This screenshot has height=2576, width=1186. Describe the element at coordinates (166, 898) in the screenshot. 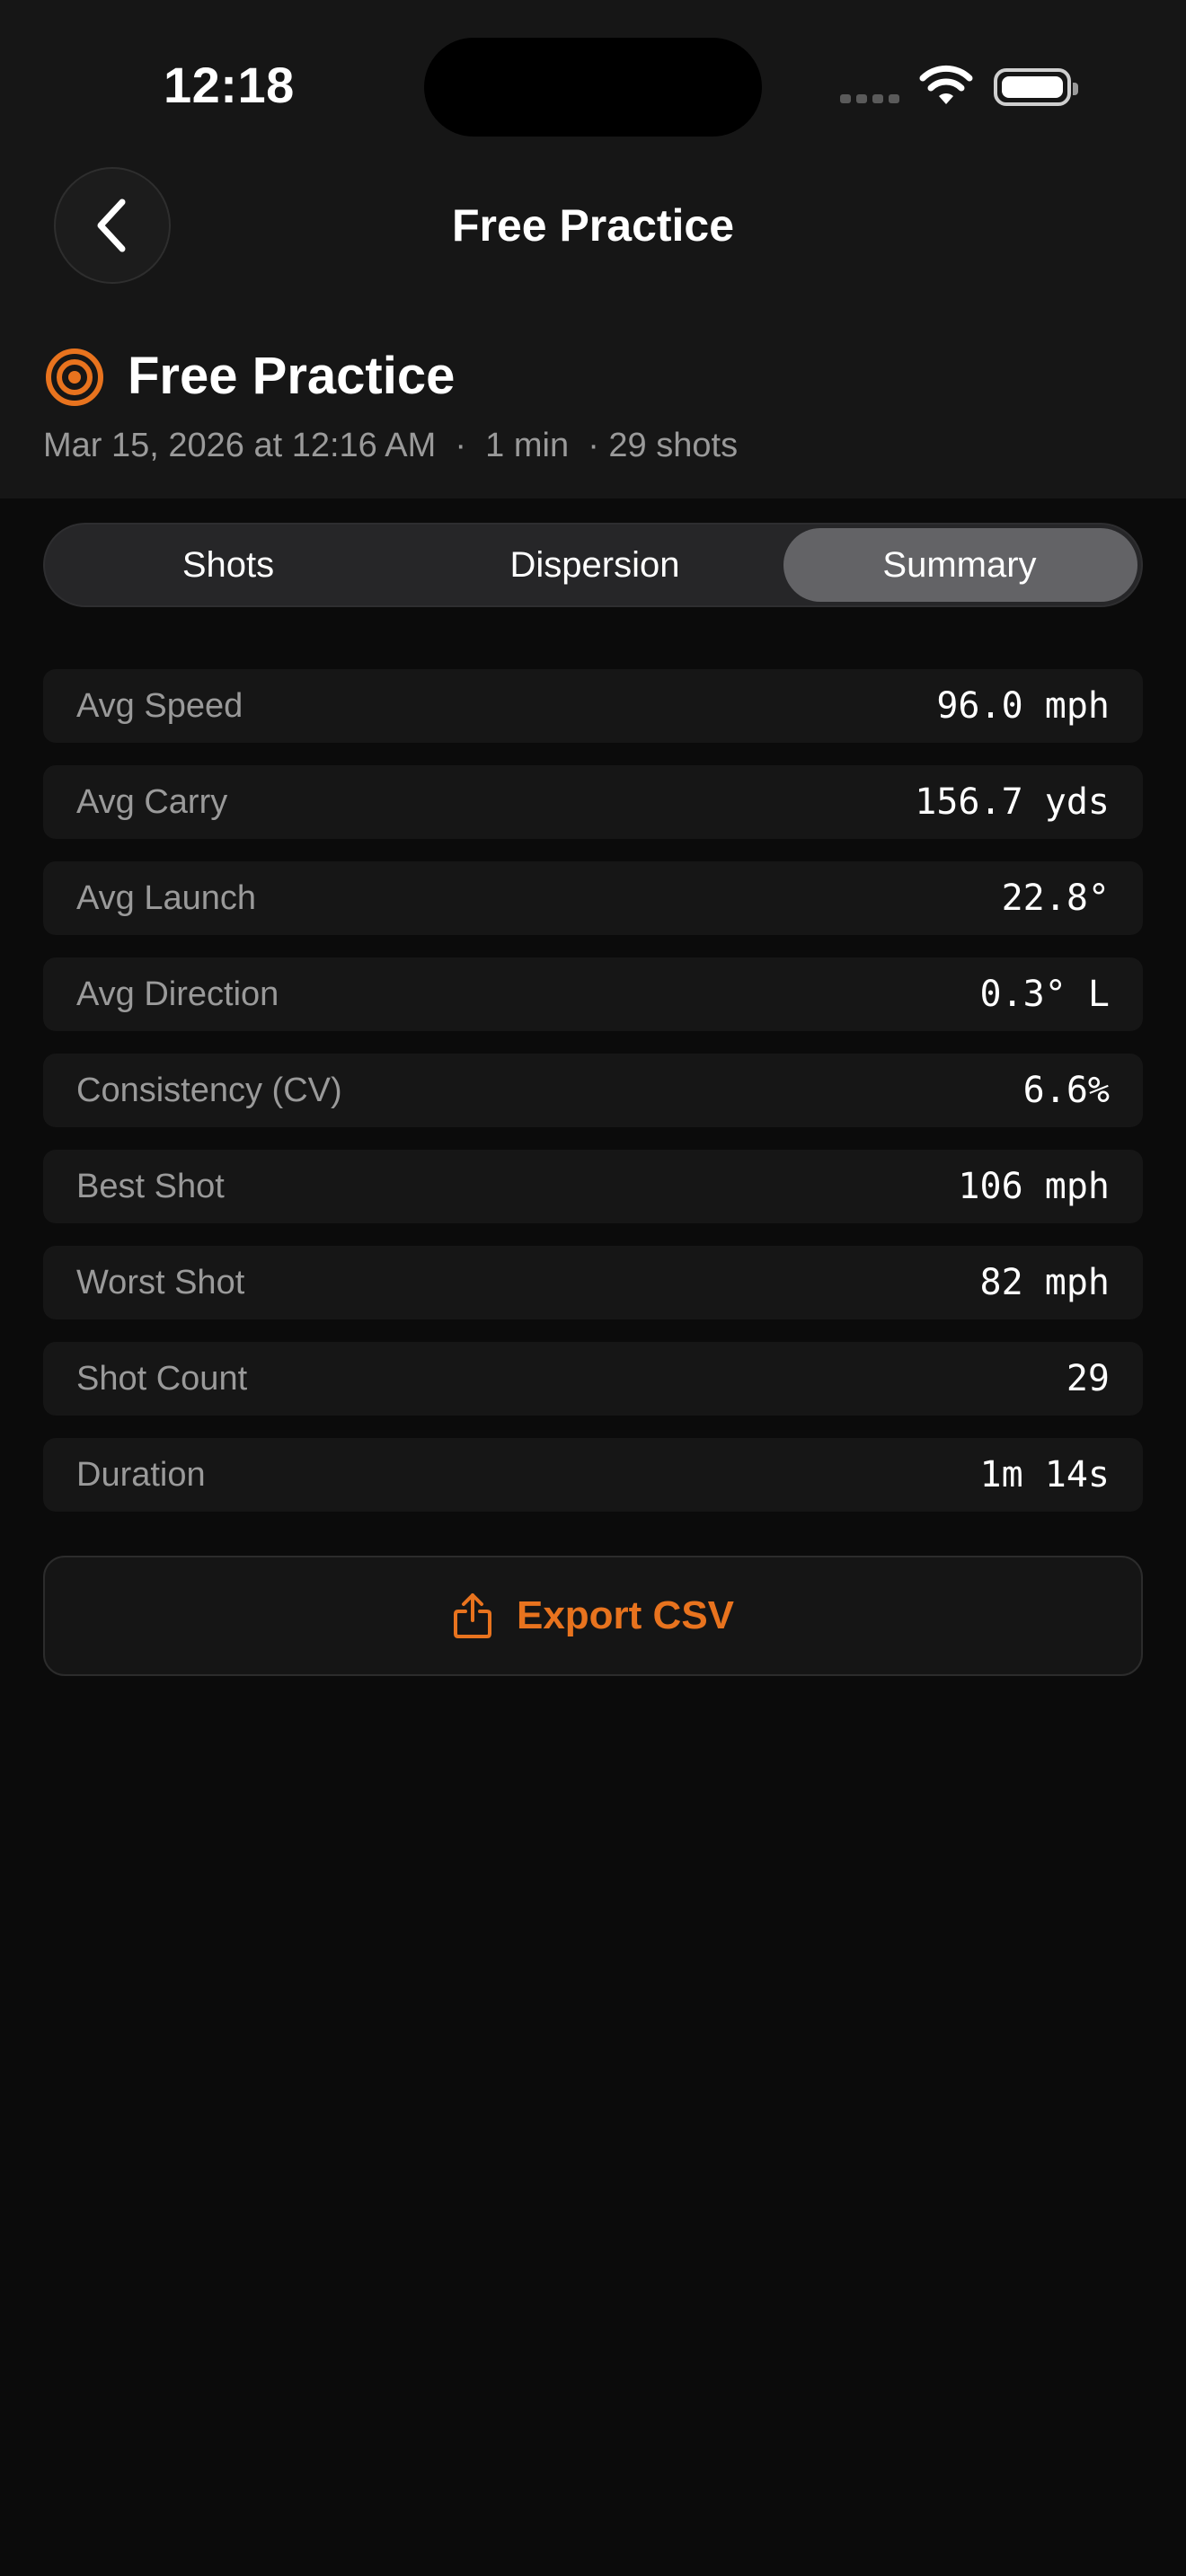

I see `stat-label: Avg Launch` at that location.